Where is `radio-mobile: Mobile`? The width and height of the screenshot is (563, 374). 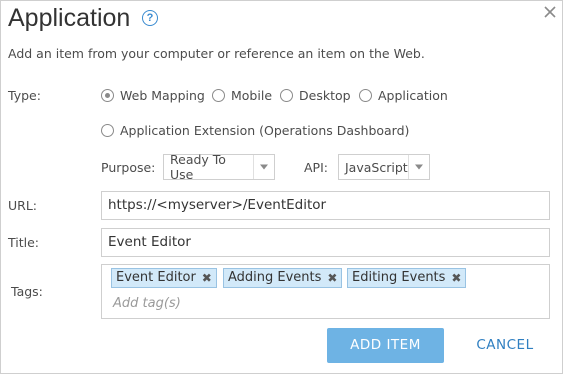
radio-mobile: Mobile is located at coordinates (242, 95).